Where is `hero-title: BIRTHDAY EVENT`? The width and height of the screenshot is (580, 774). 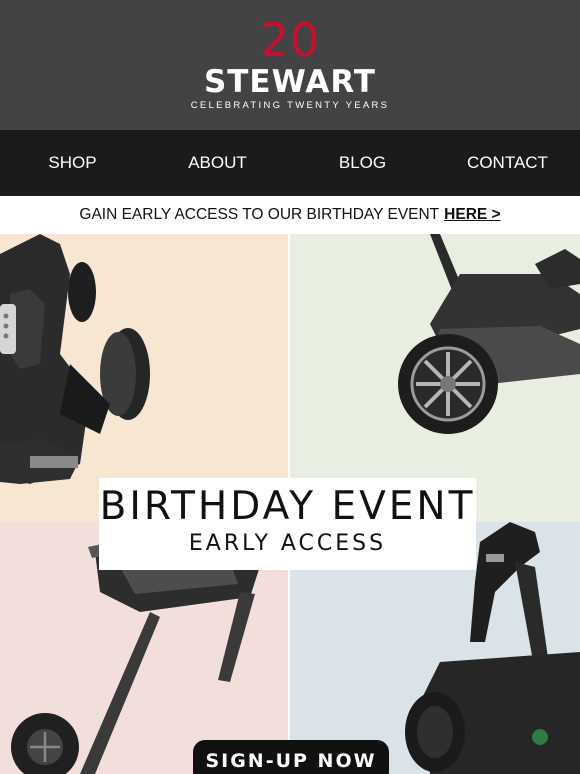
hero-title: BIRTHDAY EVENT is located at coordinates (287, 506).